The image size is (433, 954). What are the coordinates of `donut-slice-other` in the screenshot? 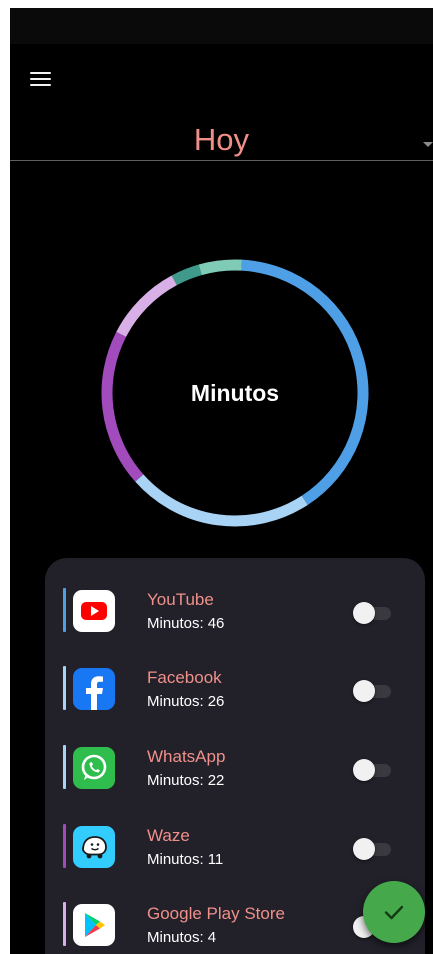 It's located at (220, 267).